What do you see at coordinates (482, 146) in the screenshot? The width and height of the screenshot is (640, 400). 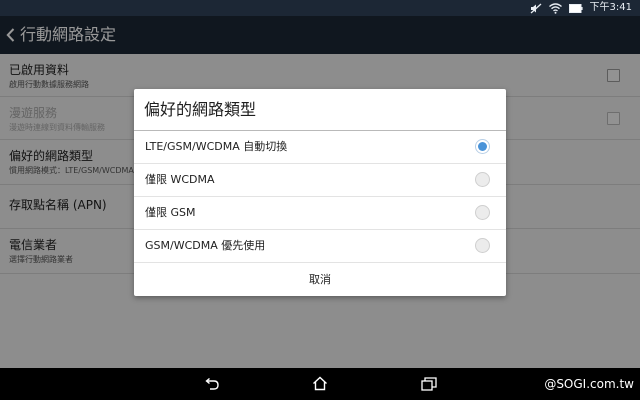 I see `radio-button-selected` at bounding box center [482, 146].